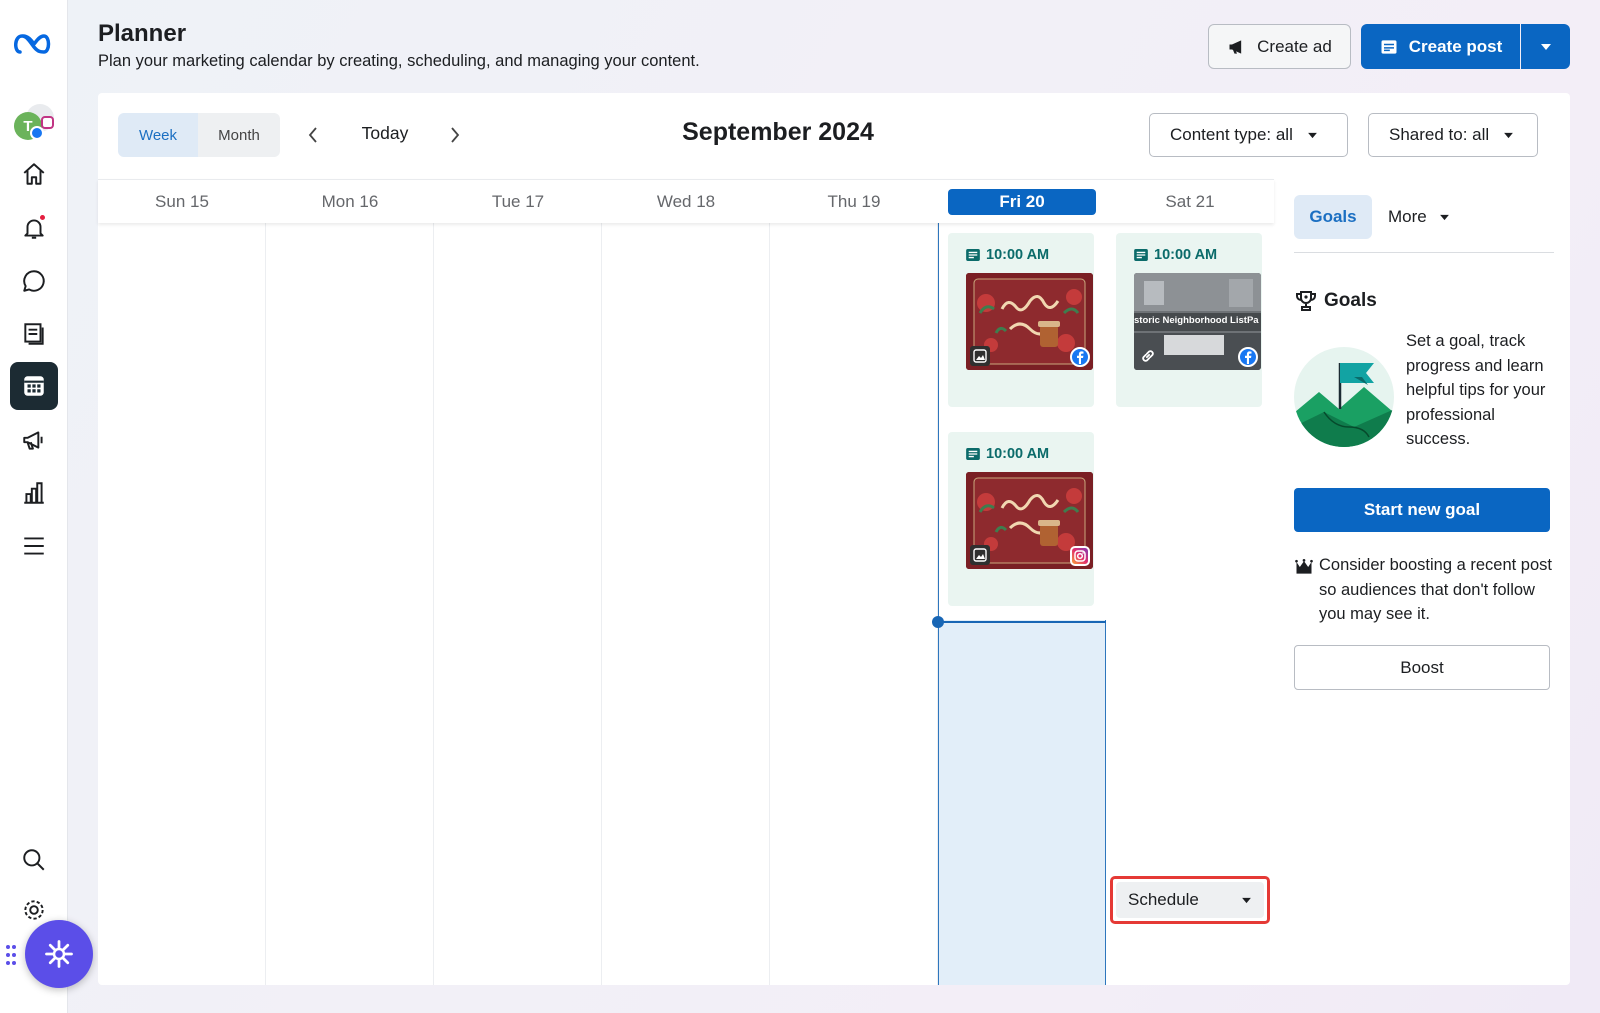 The height and width of the screenshot is (1013, 1600). What do you see at coordinates (1422, 667) in the screenshot?
I see `boost-button: Boost` at bounding box center [1422, 667].